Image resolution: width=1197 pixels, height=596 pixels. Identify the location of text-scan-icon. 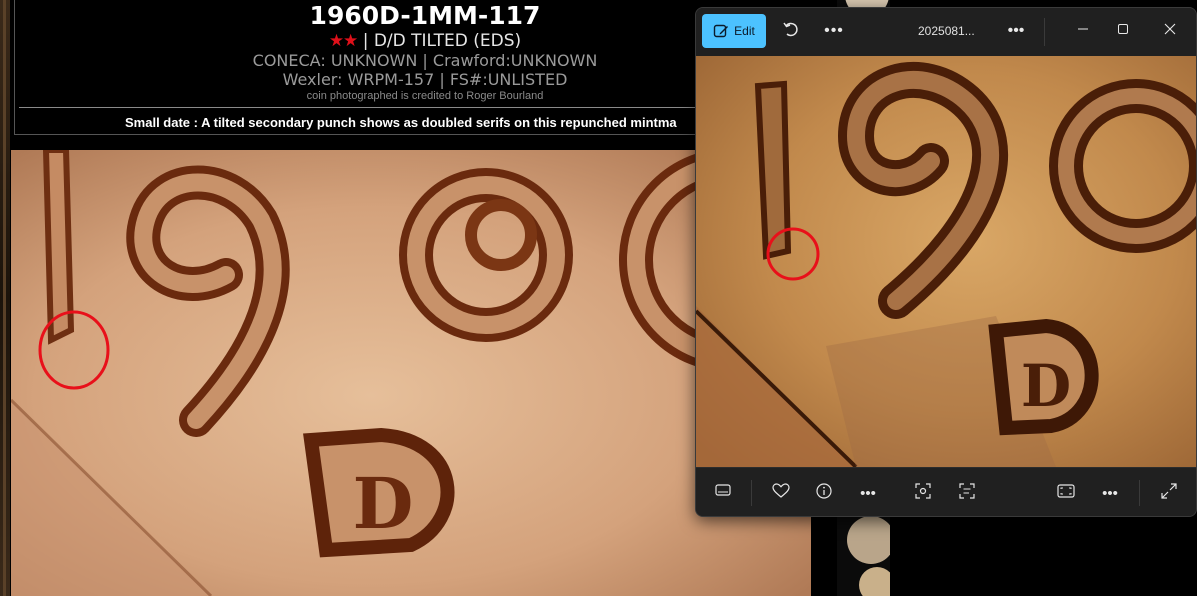
(967, 493).